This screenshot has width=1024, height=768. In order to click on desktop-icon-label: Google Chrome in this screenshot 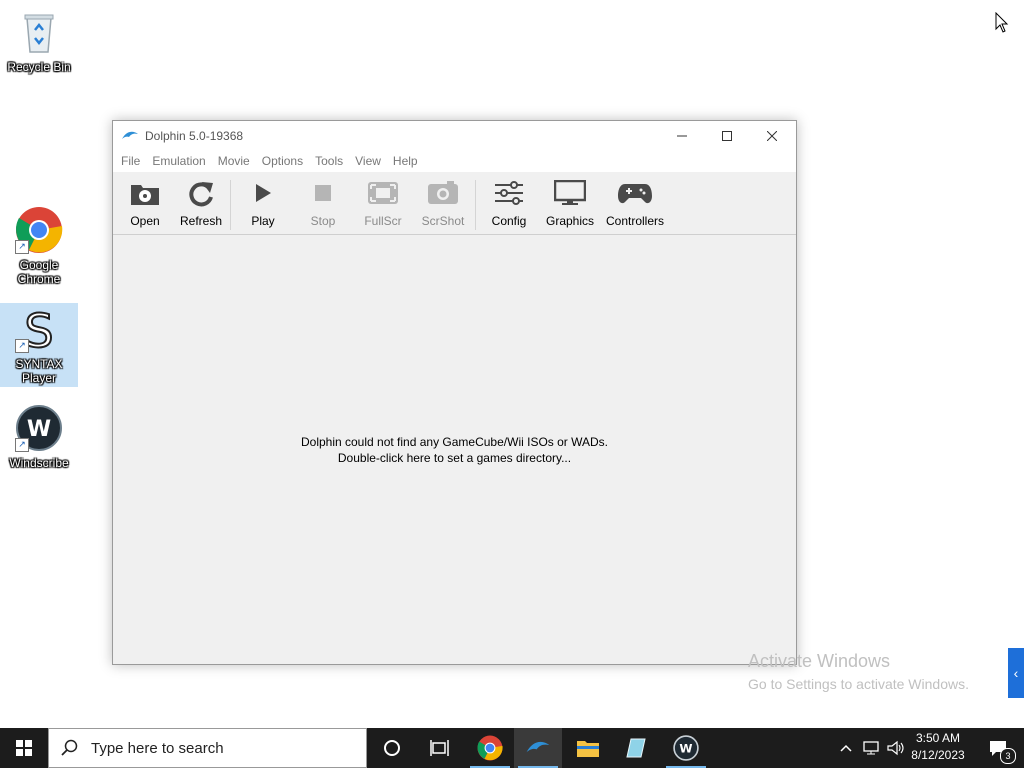, I will do `click(39, 272)`.